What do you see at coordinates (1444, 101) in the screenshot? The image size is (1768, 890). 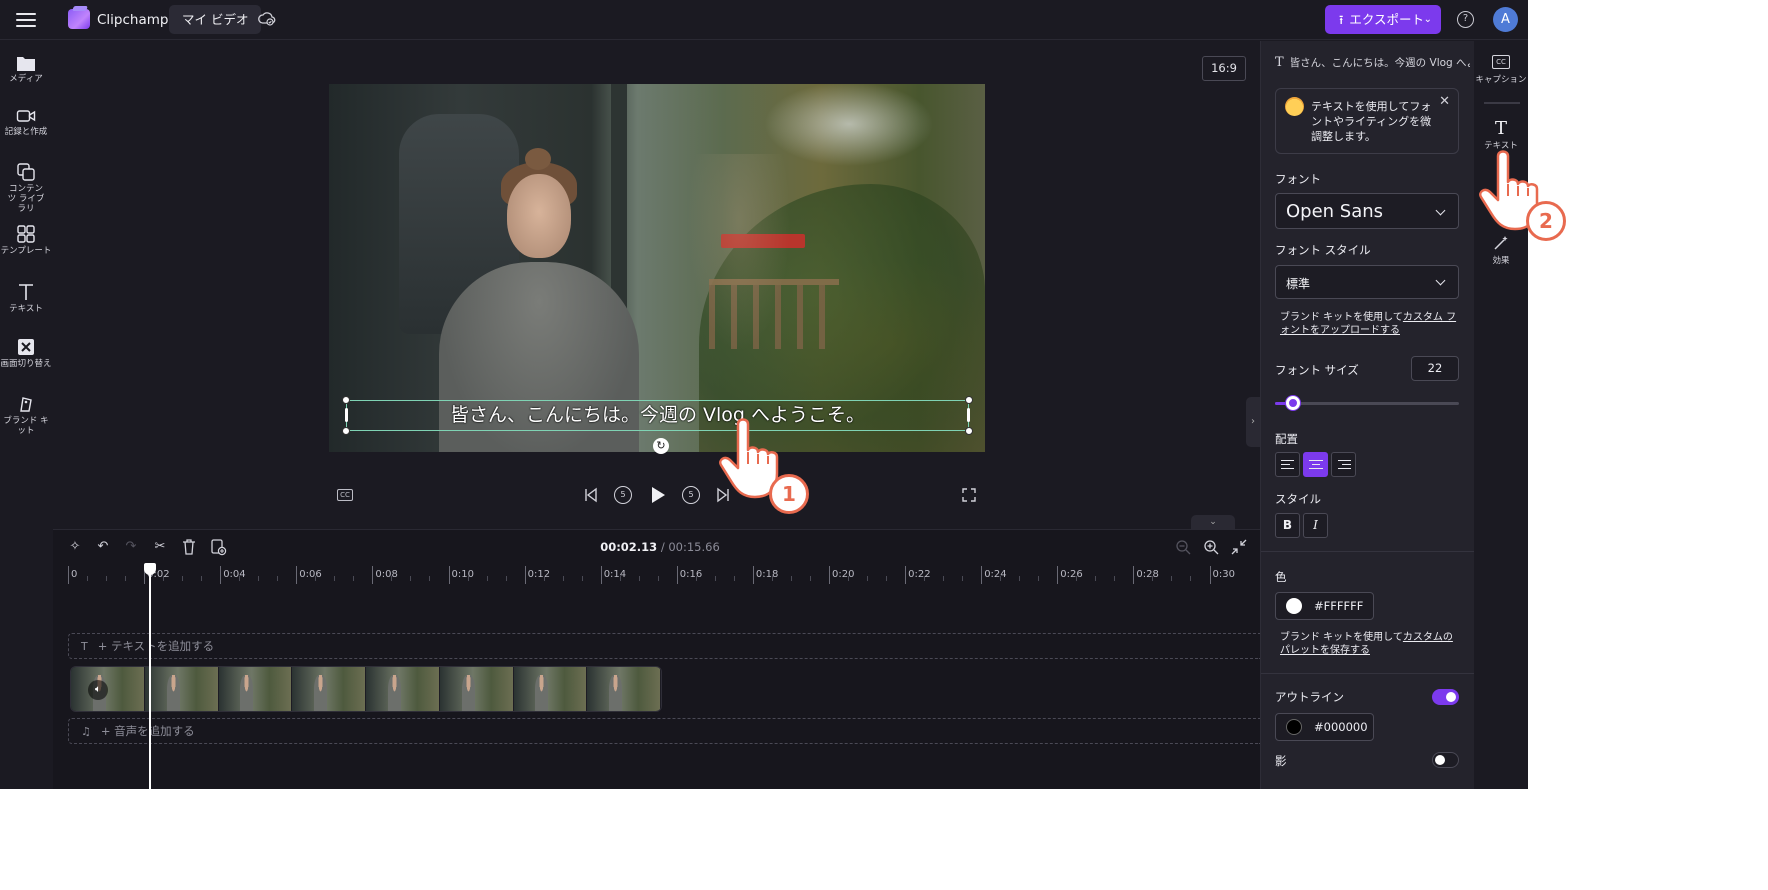 I see `close-icon: ✕` at bounding box center [1444, 101].